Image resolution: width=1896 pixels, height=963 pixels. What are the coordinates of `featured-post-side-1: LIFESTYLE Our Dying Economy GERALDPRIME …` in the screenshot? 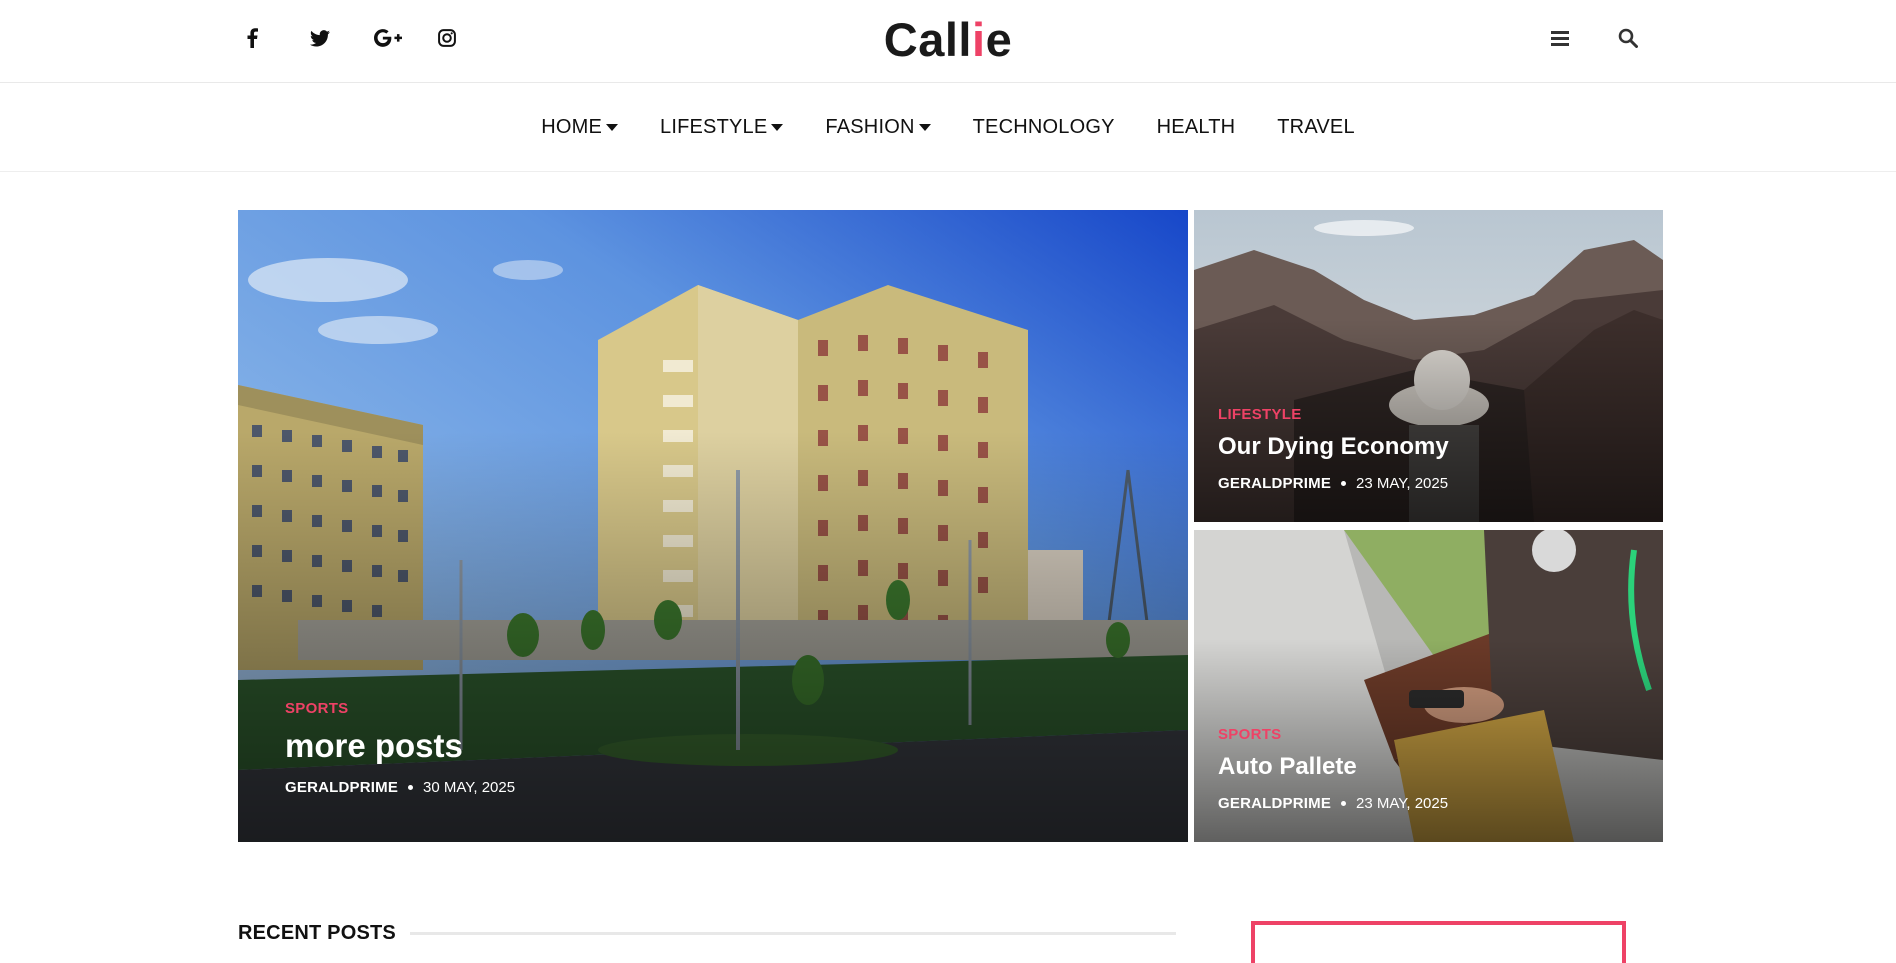 It's located at (1428, 366).